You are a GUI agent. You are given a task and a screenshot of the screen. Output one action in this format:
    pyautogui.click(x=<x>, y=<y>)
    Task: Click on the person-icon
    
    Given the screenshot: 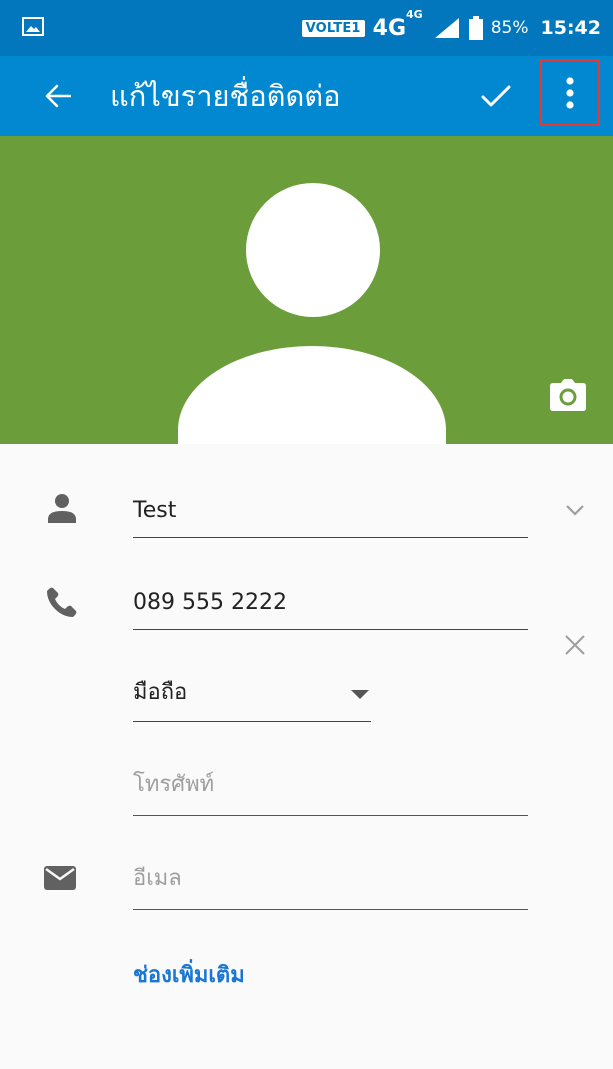 What is the action you would take?
    pyautogui.click(x=62, y=508)
    